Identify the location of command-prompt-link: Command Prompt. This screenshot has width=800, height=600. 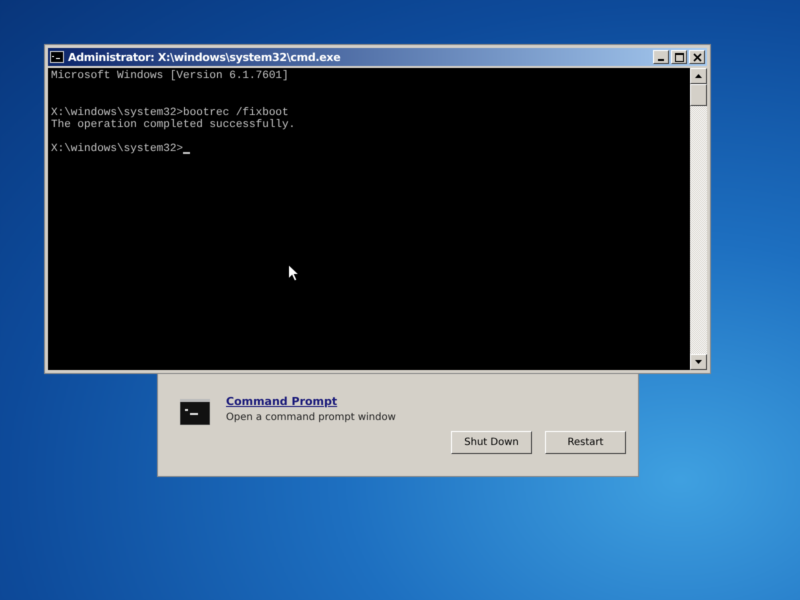
(311, 401).